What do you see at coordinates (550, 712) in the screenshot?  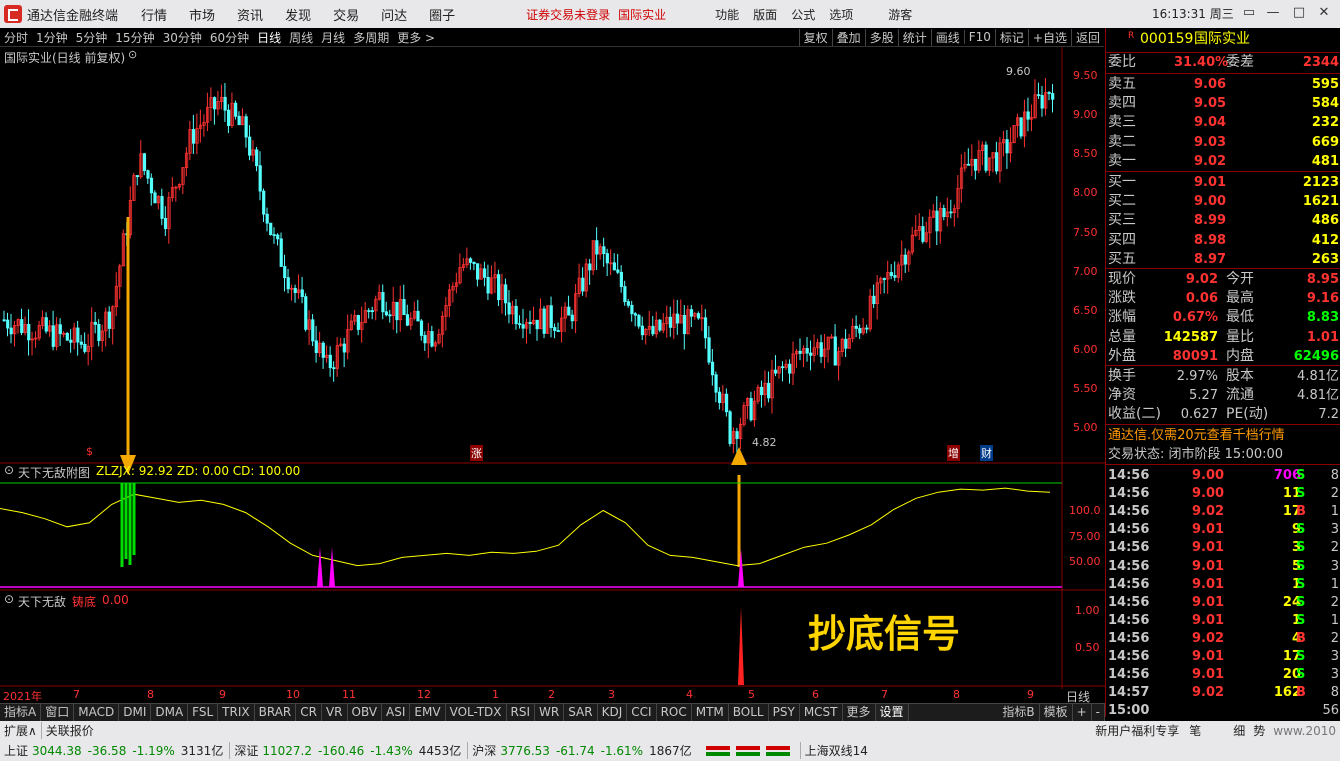 I see `tab-wr: WR` at bounding box center [550, 712].